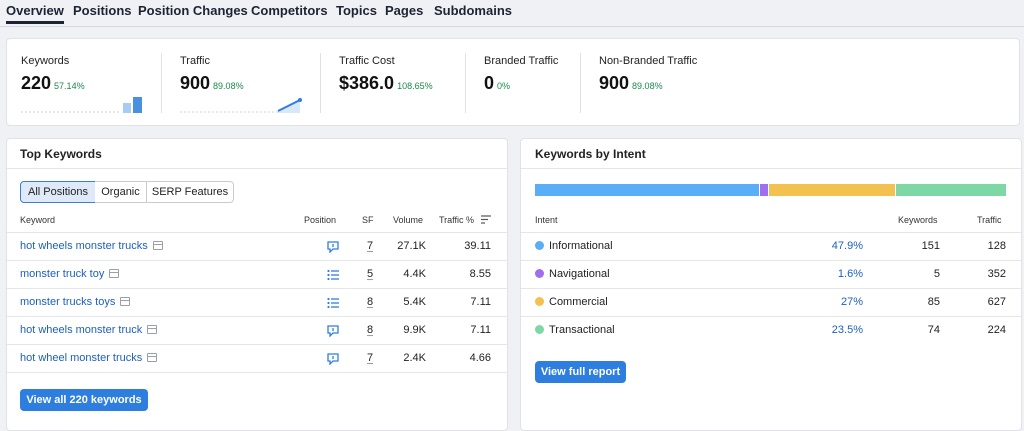 The height and width of the screenshot is (431, 1024). I want to click on intent-keywords-cell: 151, so click(930, 246).